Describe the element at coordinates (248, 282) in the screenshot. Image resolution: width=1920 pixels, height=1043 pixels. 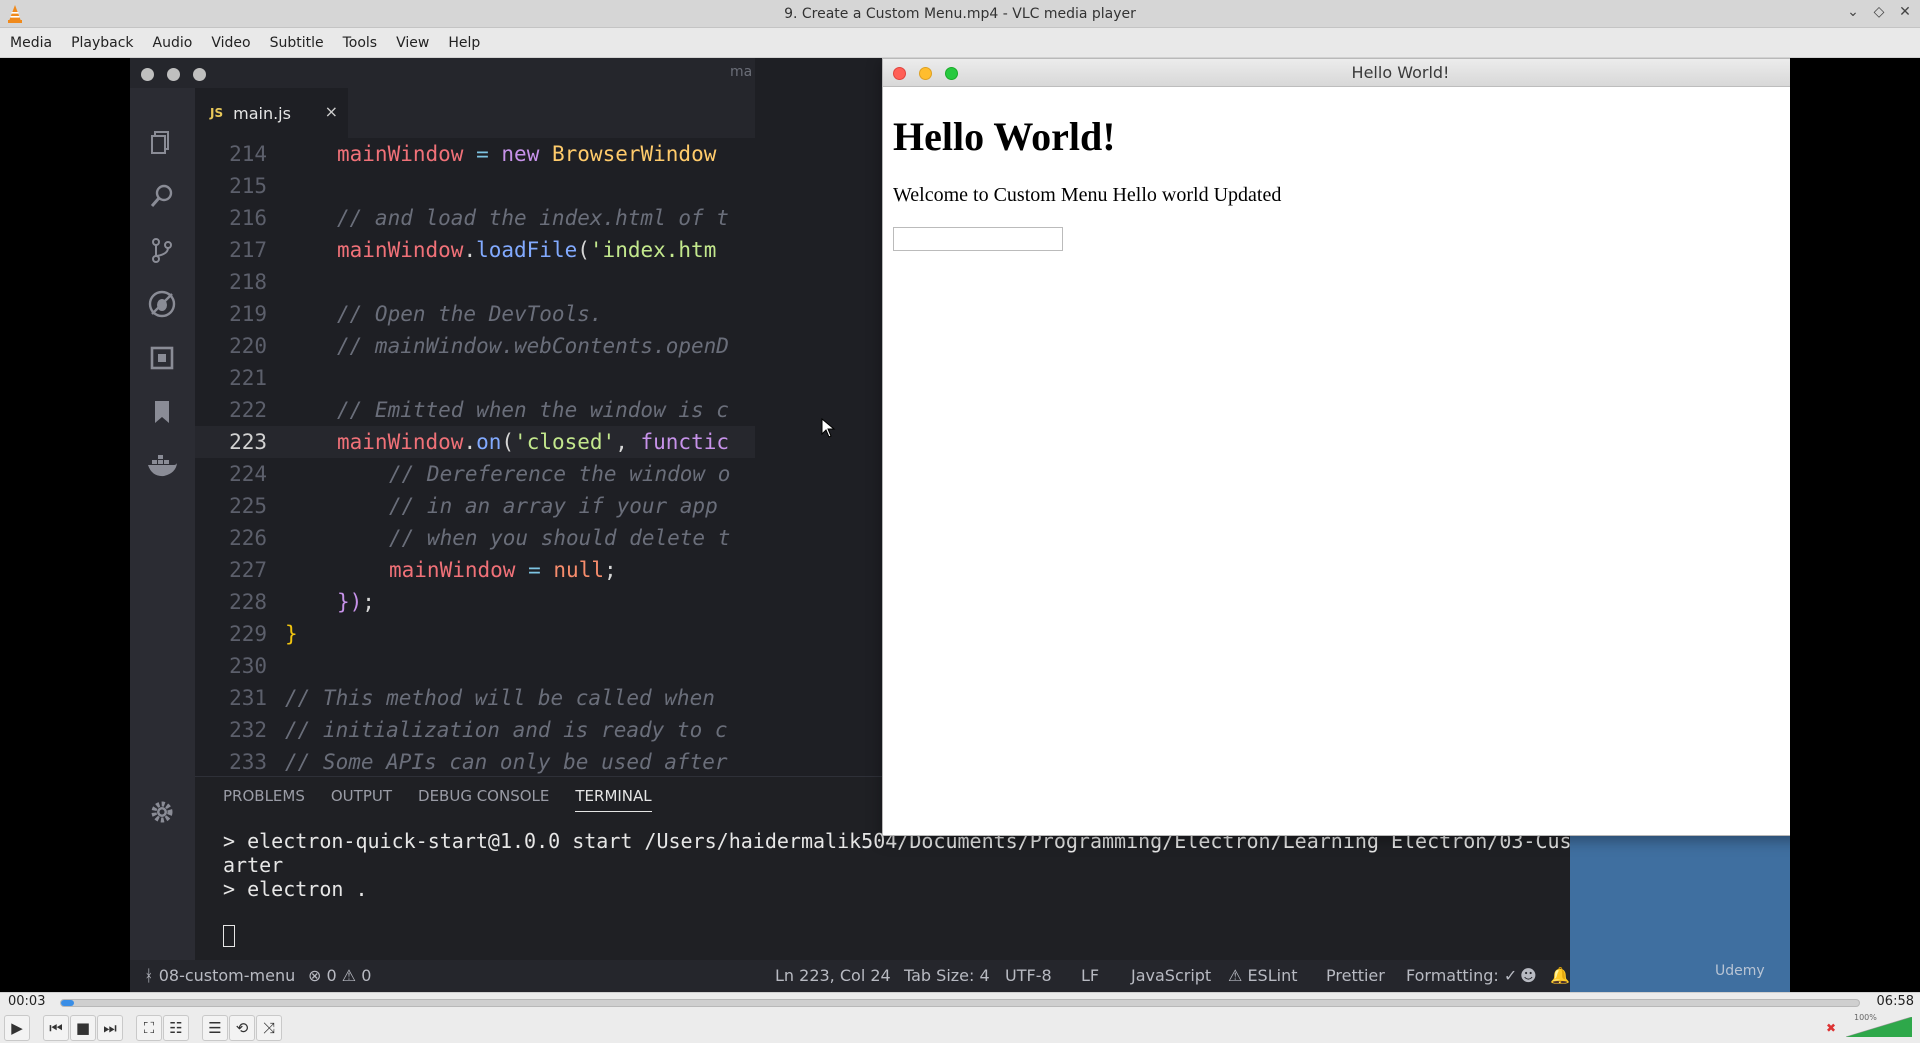
I see `code-line: 218` at that location.